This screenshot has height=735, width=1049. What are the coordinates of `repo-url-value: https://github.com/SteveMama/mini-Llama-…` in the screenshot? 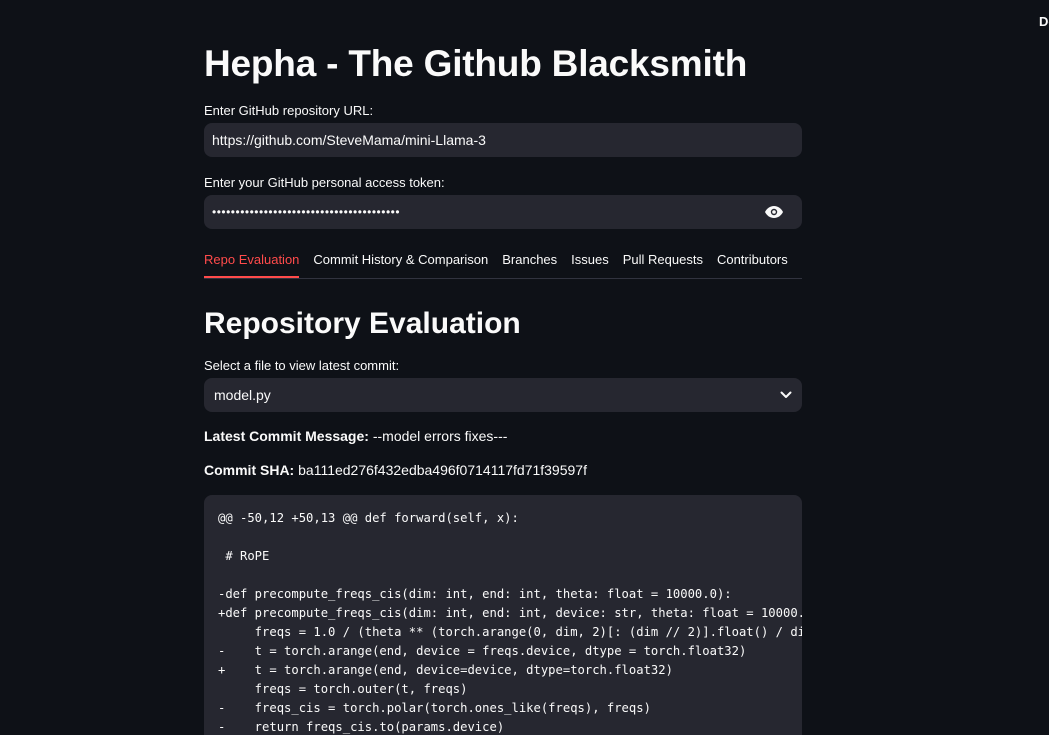 It's located at (349, 140).